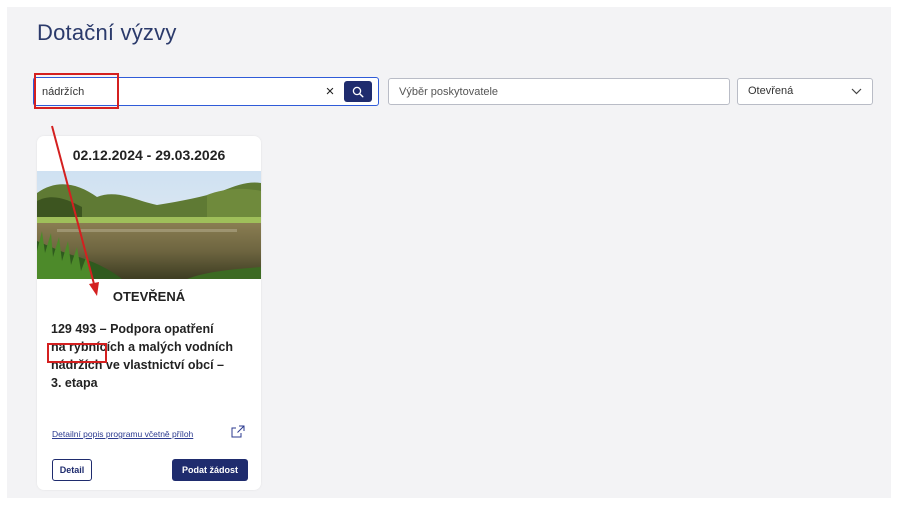 This screenshot has width=898, height=506. What do you see at coordinates (132, 329) in the screenshot?
I see `card-title-line: 129 493 – Podpora opatření` at bounding box center [132, 329].